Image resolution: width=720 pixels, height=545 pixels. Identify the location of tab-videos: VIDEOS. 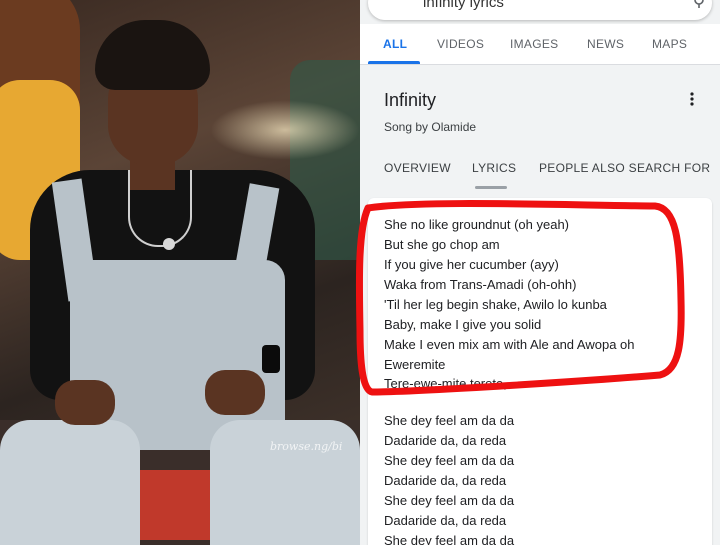
(460, 44).